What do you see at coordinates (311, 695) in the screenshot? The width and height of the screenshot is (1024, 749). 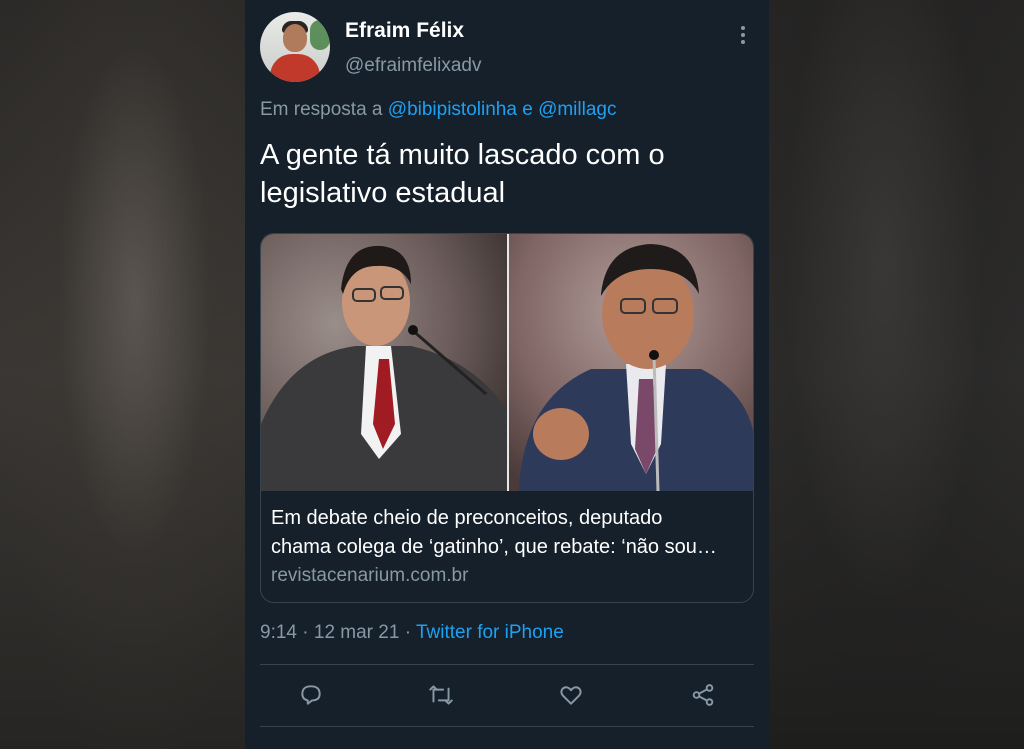 I see `reply-icon` at bounding box center [311, 695].